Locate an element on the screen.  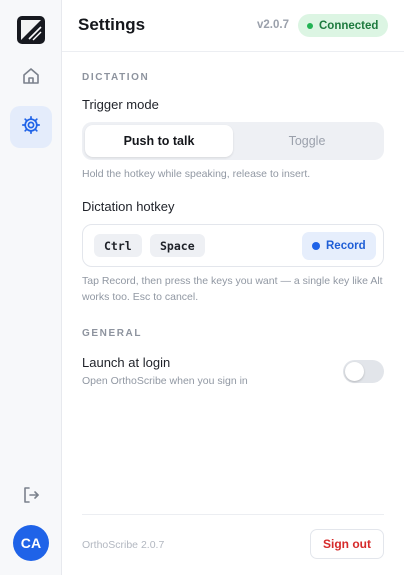
section-dictation: DICTATION is located at coordinates (116, 77).